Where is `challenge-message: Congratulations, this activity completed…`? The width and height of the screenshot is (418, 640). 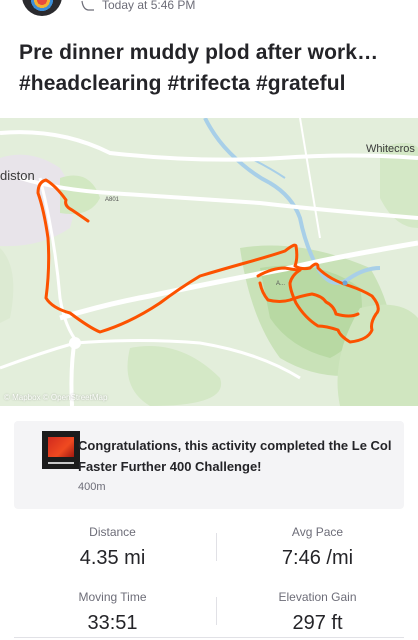 challenge-message: Congratulations, this activity completed… is located at coordinates (235, 456).